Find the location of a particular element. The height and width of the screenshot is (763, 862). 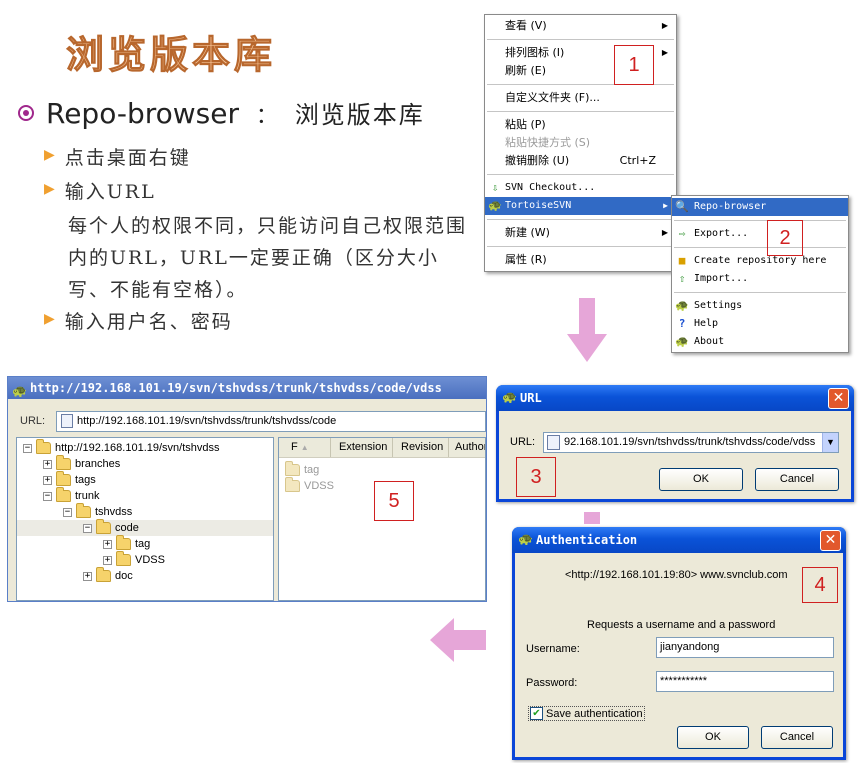

menu-item-paste-shortcut: 粘贴快捷方式 (S) is located at coordinates (548, 142).